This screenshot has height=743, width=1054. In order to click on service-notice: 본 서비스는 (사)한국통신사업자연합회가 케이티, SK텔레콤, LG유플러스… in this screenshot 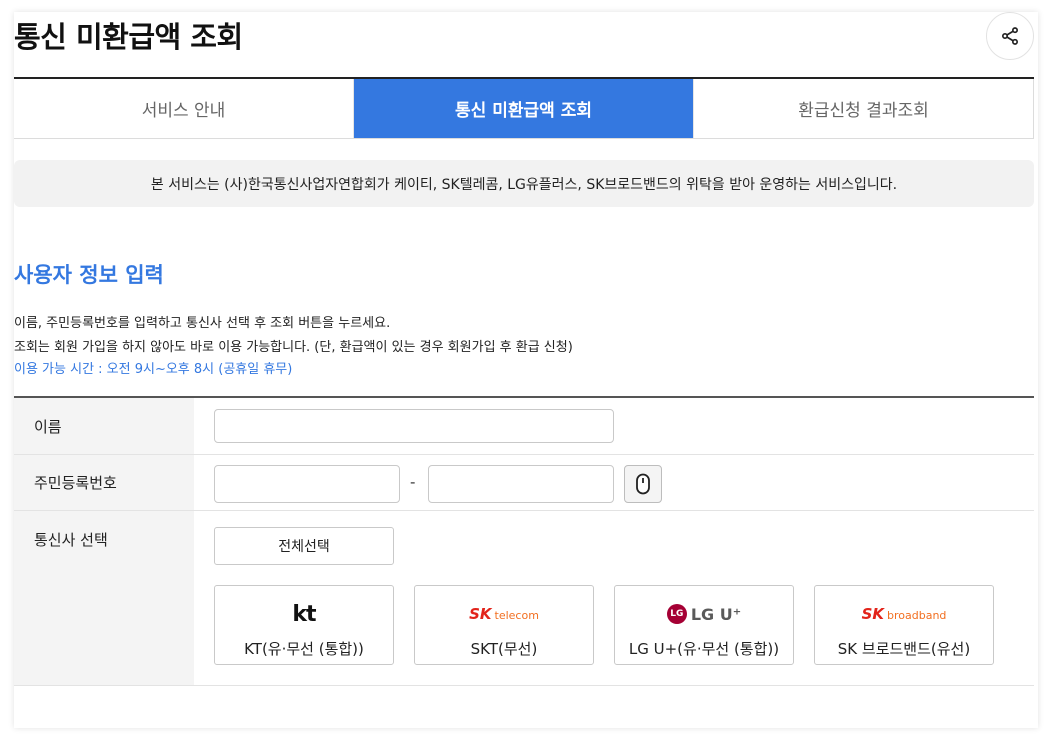, I will do `click(524, 183)`.